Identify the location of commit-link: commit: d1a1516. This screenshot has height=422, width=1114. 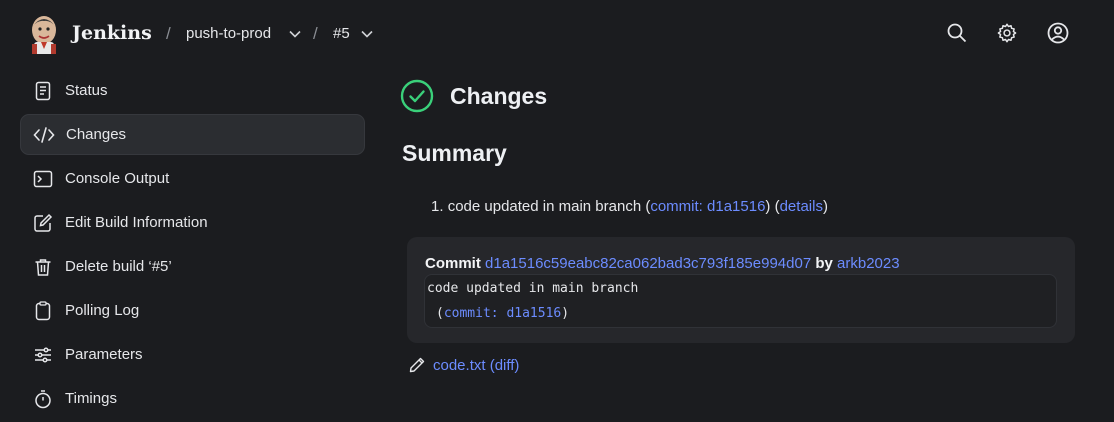
(707, 206).